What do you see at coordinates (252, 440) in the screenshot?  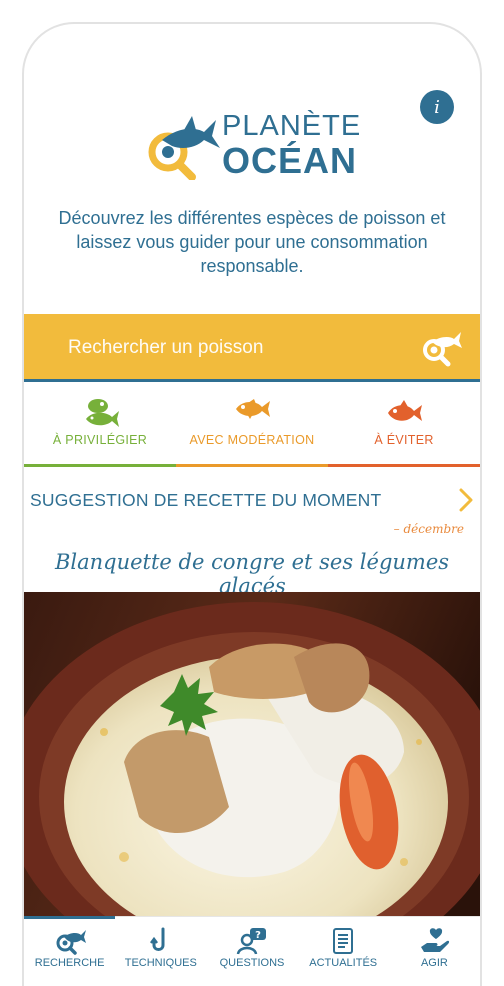 I see `category-label: AVEC MODÉRATION` at bounding box center [252, 440].